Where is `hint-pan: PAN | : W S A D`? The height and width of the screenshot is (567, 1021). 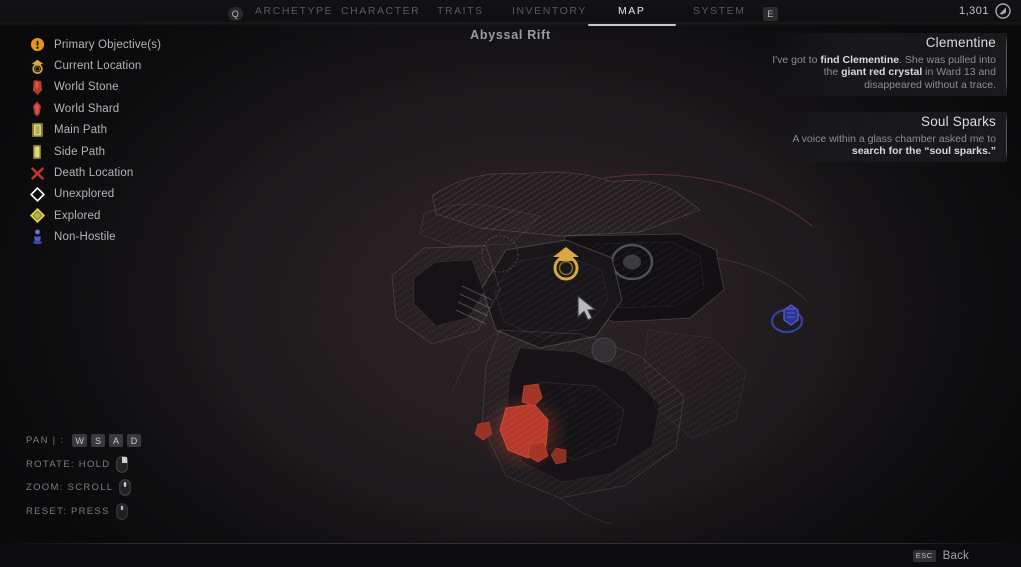 hint-pan: PAN | : W S A D is located at coordinates (84, 441).